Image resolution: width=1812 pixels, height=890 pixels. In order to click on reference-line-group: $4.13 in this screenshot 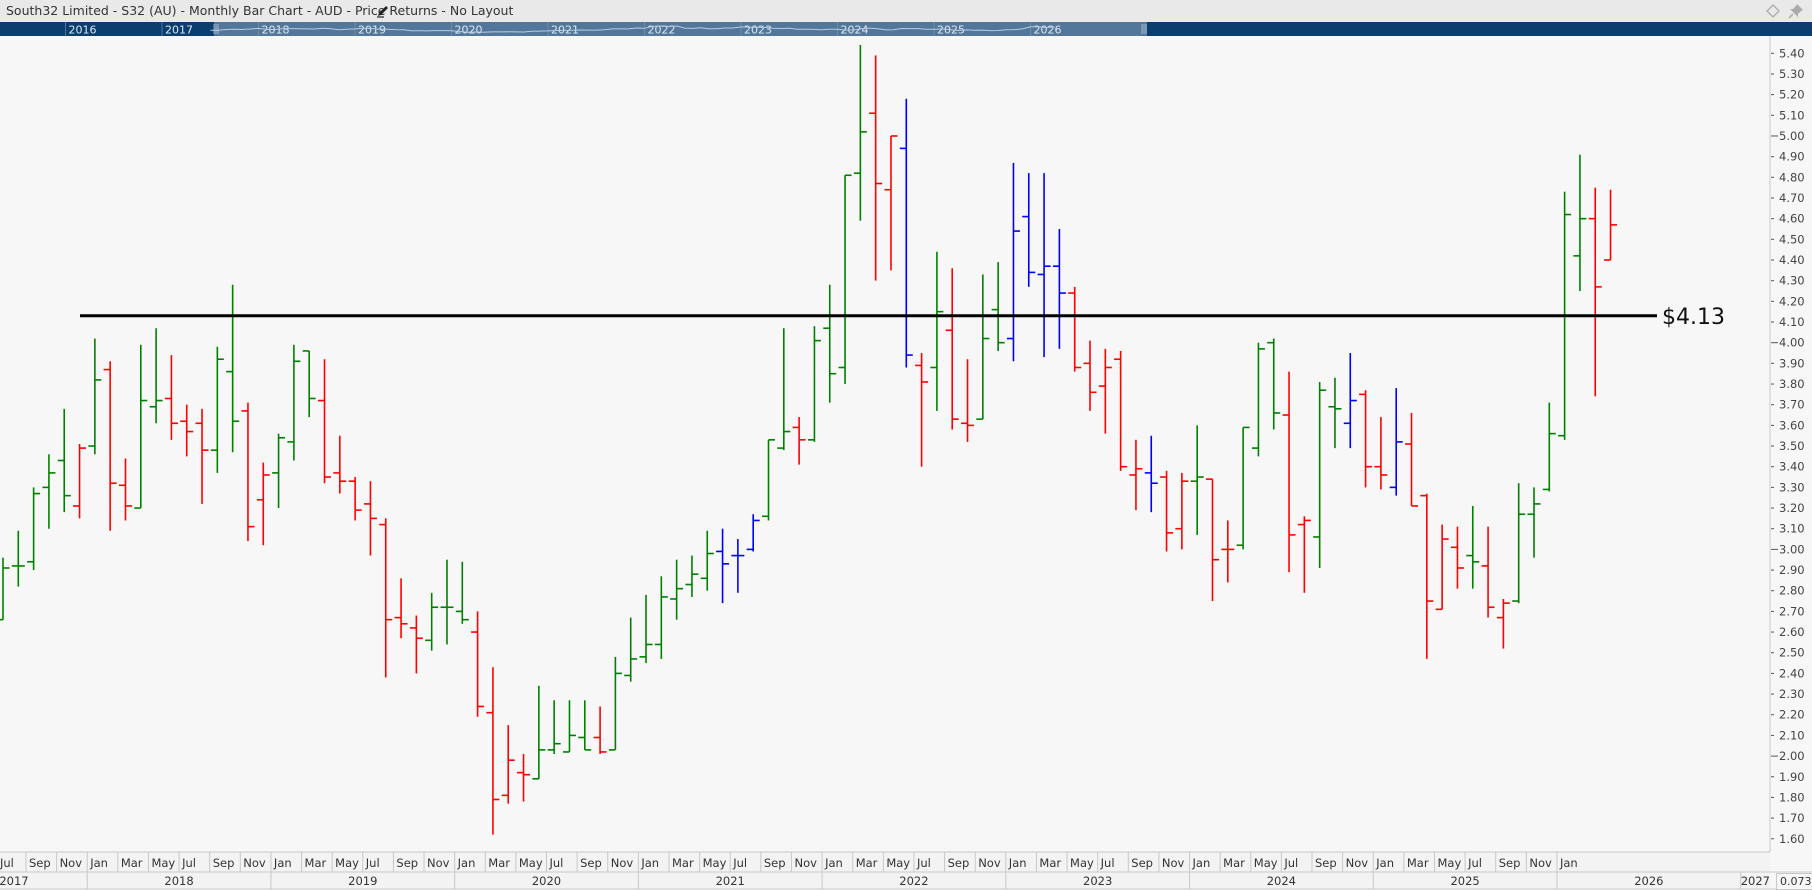, I will do `click(902, 317)`.